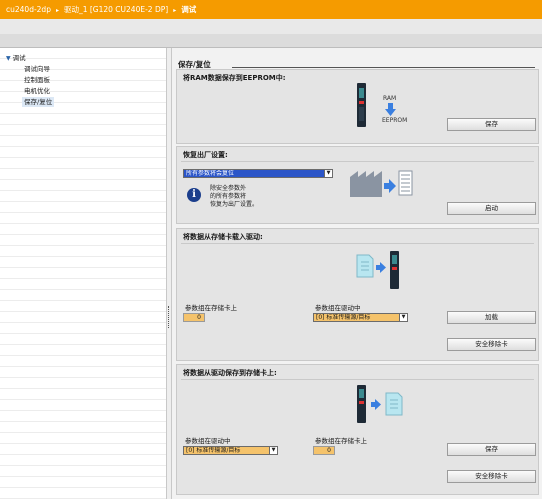  Describe the element at coordinates (390, 98) in the screenshot. I see `ram-label: RAM` at that location.